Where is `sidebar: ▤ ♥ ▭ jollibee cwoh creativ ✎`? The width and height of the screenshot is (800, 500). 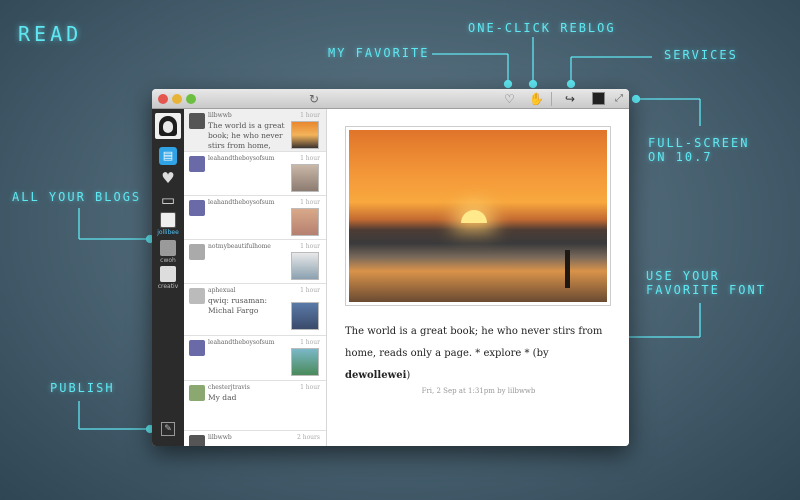
sidebar: ▤ ♥ ▭ jollibee cwoh creativ ✎ is located at coordinates (168, 277).